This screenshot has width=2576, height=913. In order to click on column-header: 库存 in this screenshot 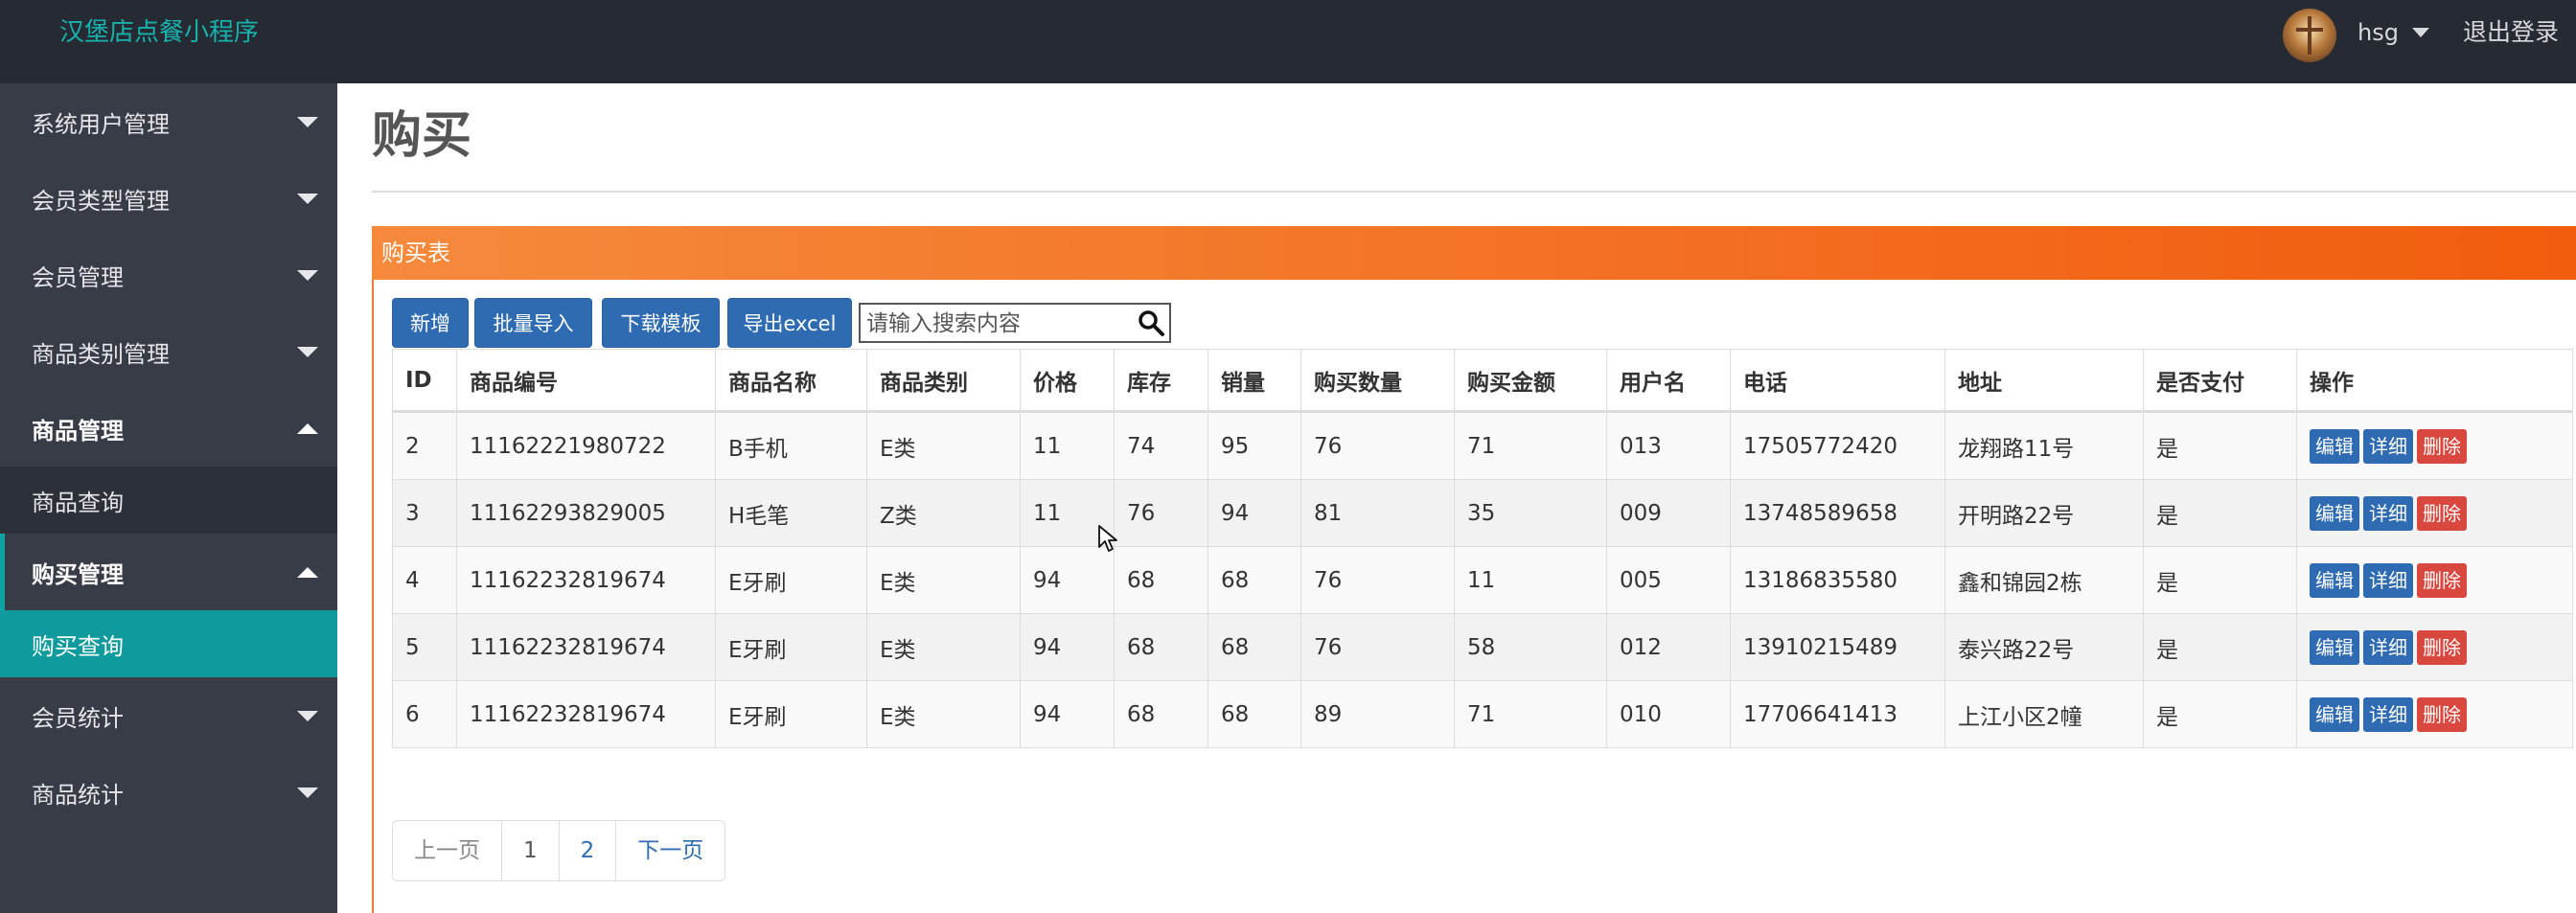, I will do `click(1161, 381)`.